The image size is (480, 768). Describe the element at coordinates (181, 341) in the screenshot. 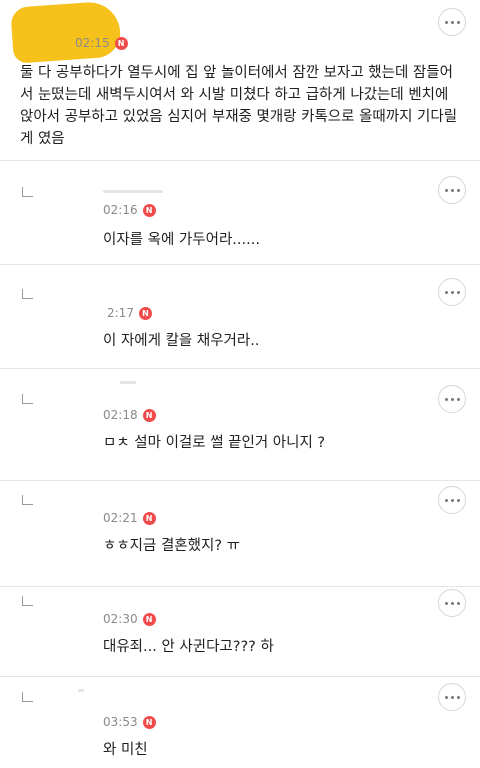

I see `comment-text: 이 자에게 칼을 채우거라..` at that location.